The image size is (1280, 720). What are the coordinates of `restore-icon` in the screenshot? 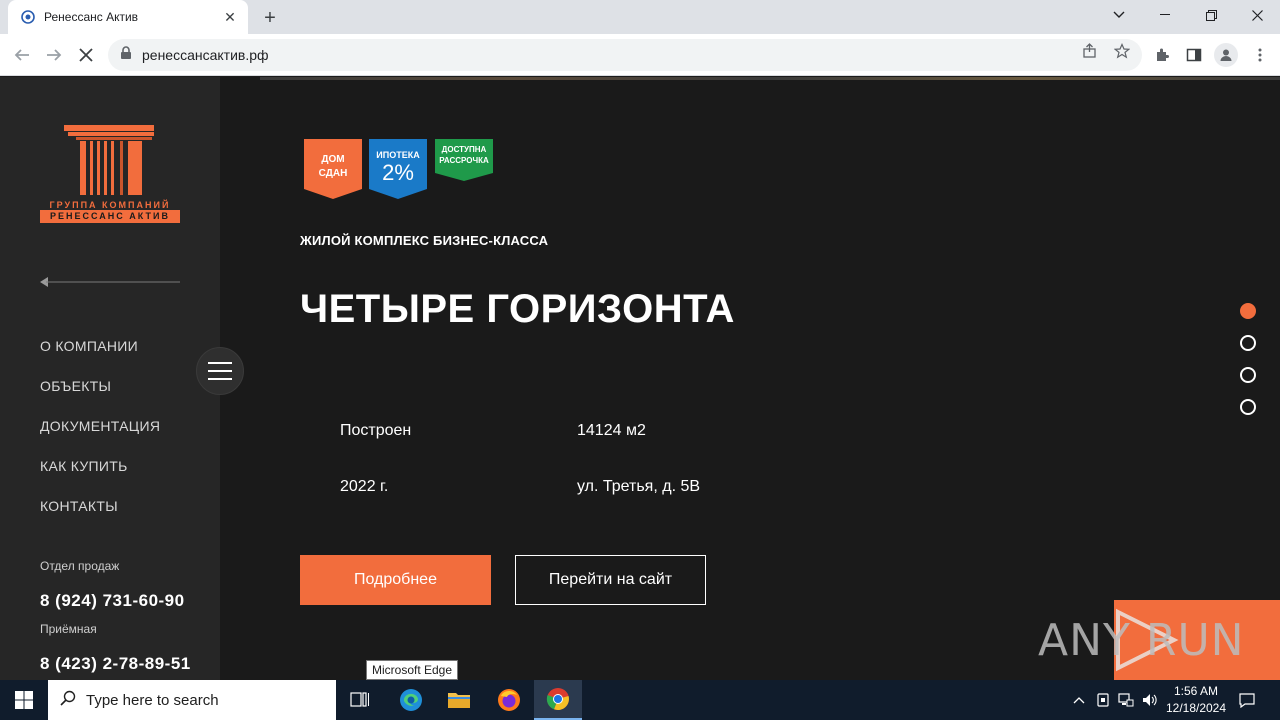 It's located at (1211, 15).